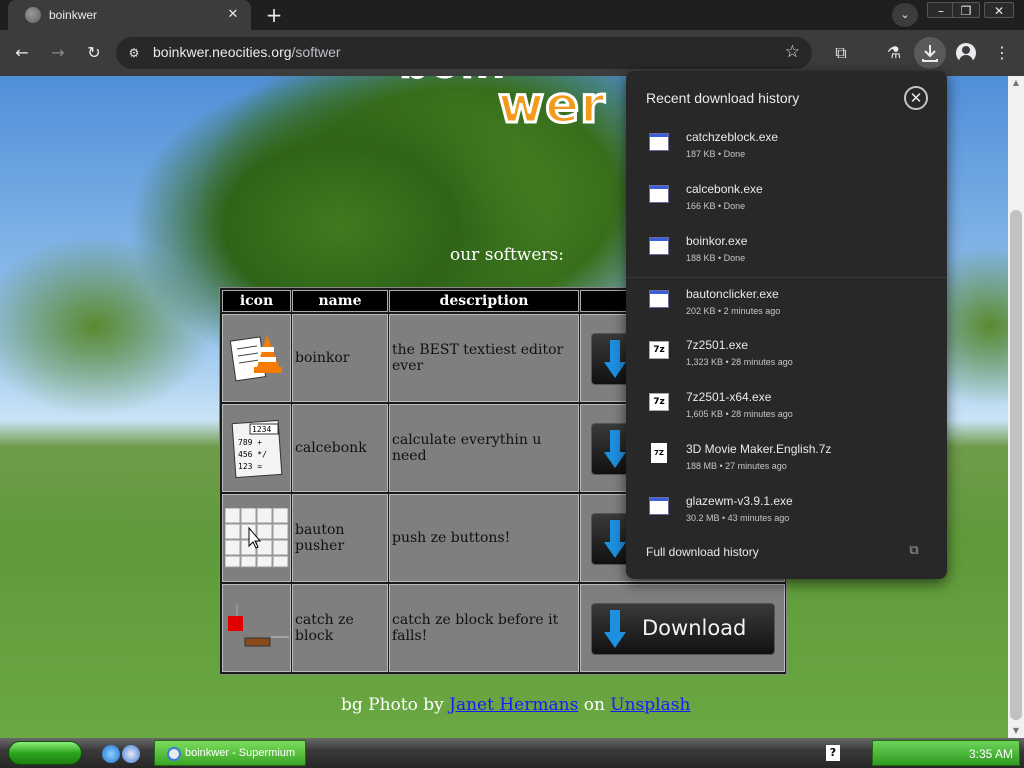  I want to click on credit-author-link: Janet Hermans, so click(513, 705).